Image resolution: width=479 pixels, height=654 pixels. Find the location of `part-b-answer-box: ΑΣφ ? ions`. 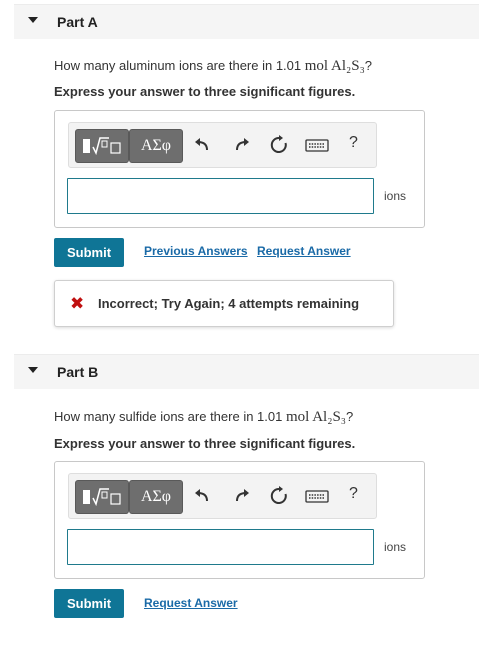

part-b-answer-box: ΑΣφ ? ions is located at coordinates (239, 520).